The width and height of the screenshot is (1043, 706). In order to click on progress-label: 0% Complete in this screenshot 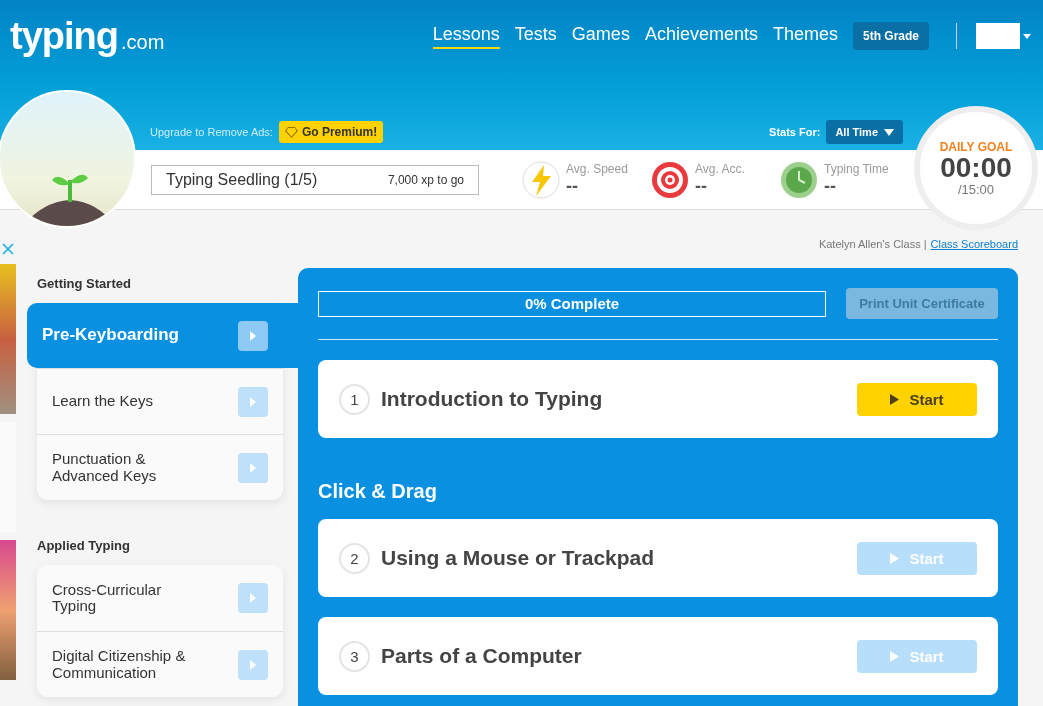, I will do `click(572, 303)`.